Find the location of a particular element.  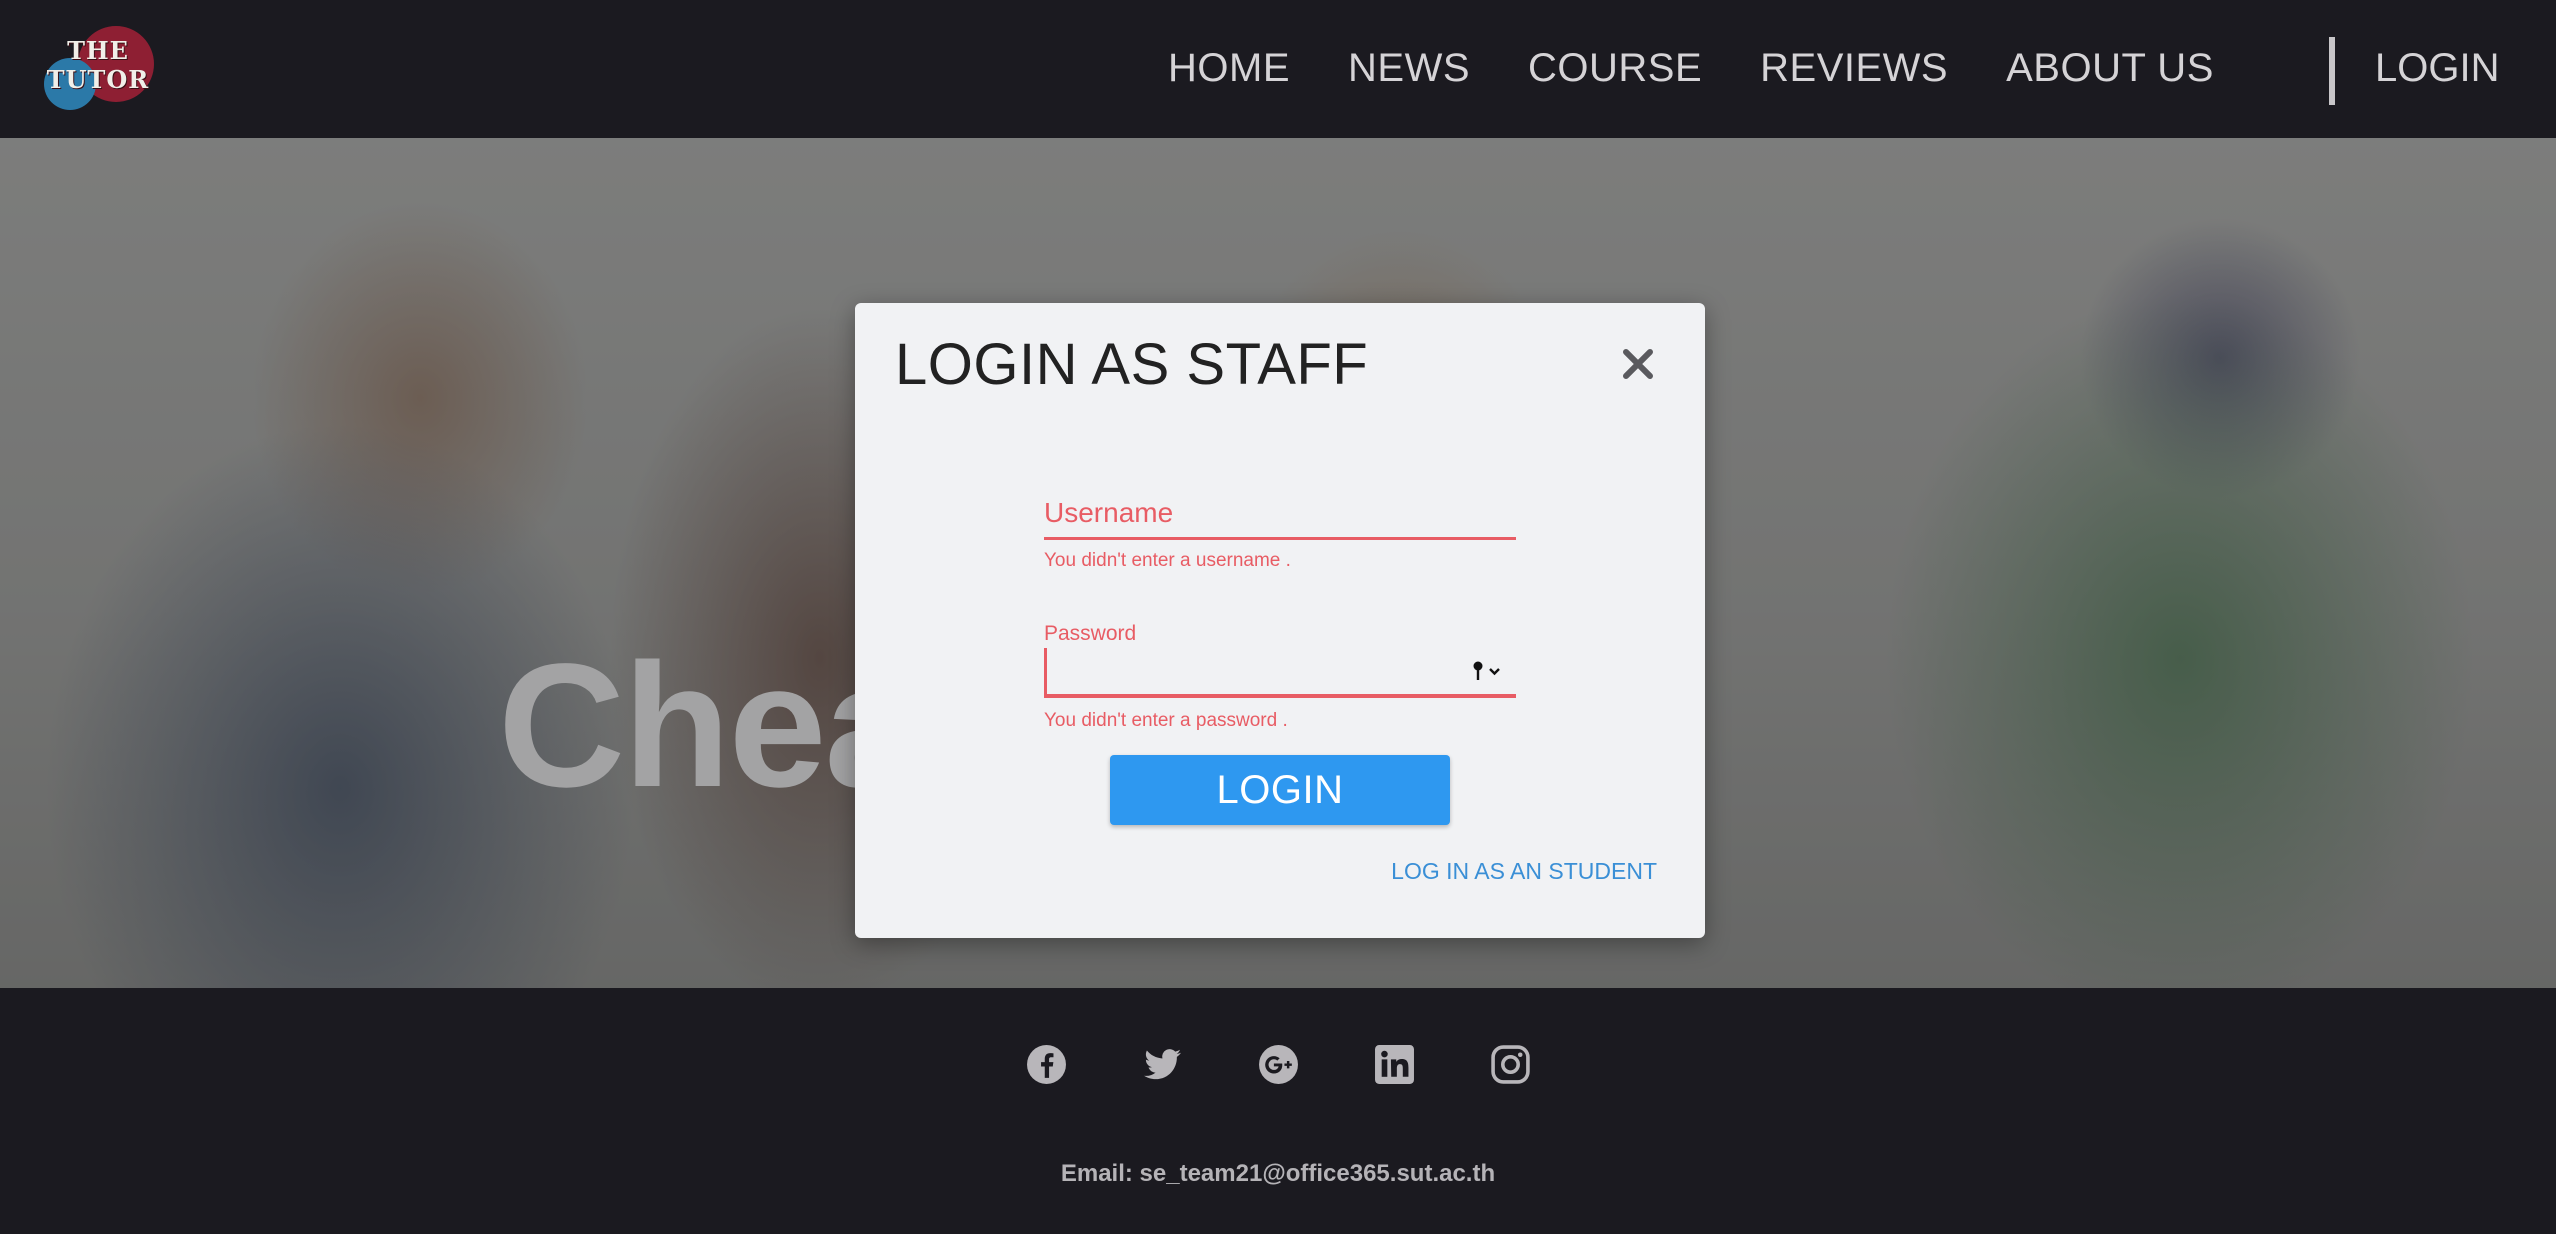

password-label: Password is located at coordinates (1090, 633).